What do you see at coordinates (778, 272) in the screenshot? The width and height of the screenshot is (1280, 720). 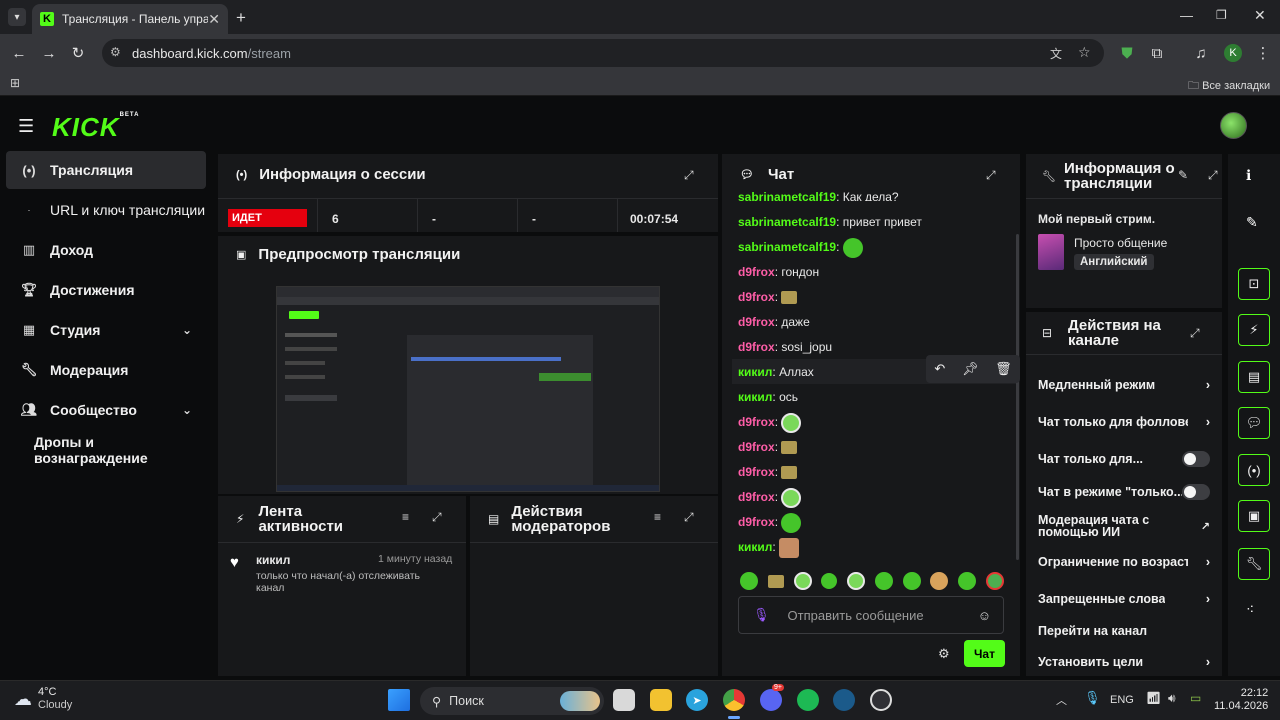 I see `chat-message: d9frox: гондон` at bounding box center [778, 272].